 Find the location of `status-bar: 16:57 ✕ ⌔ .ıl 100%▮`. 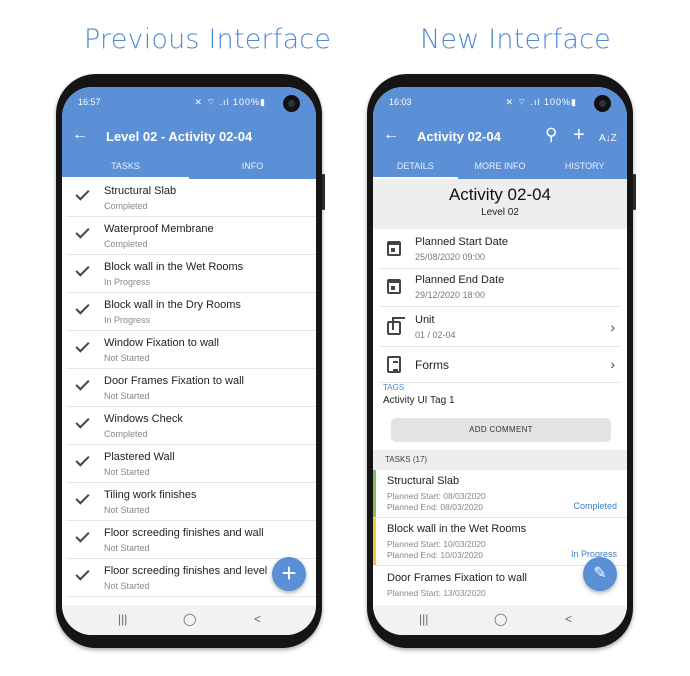

status-bar: 16:57 ✕ ⌔ .ıl 100%▮ is located at coordinates (189, 99).